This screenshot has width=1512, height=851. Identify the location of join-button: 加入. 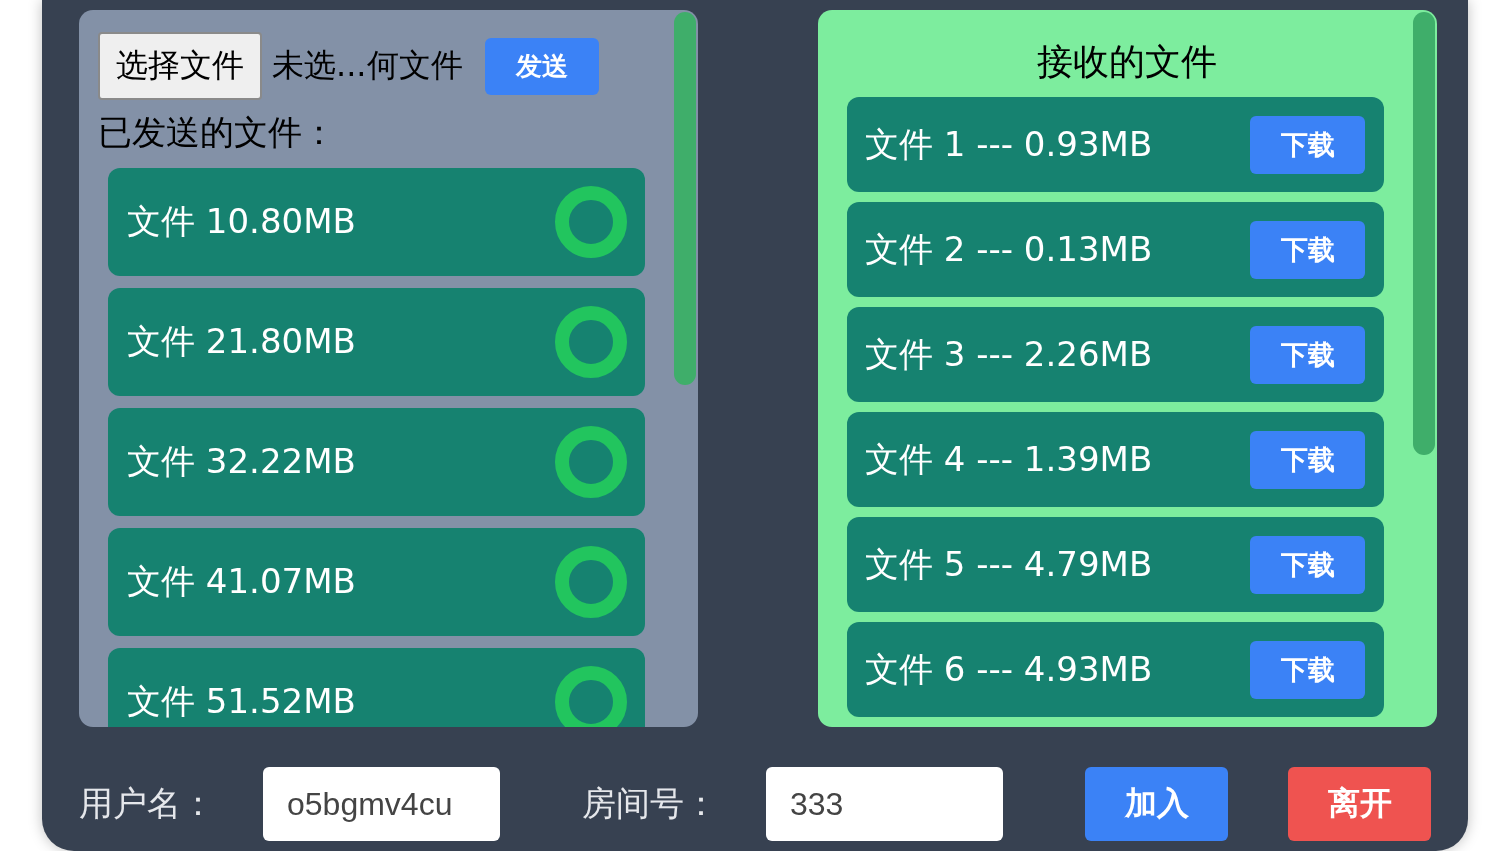
(1156, 804).